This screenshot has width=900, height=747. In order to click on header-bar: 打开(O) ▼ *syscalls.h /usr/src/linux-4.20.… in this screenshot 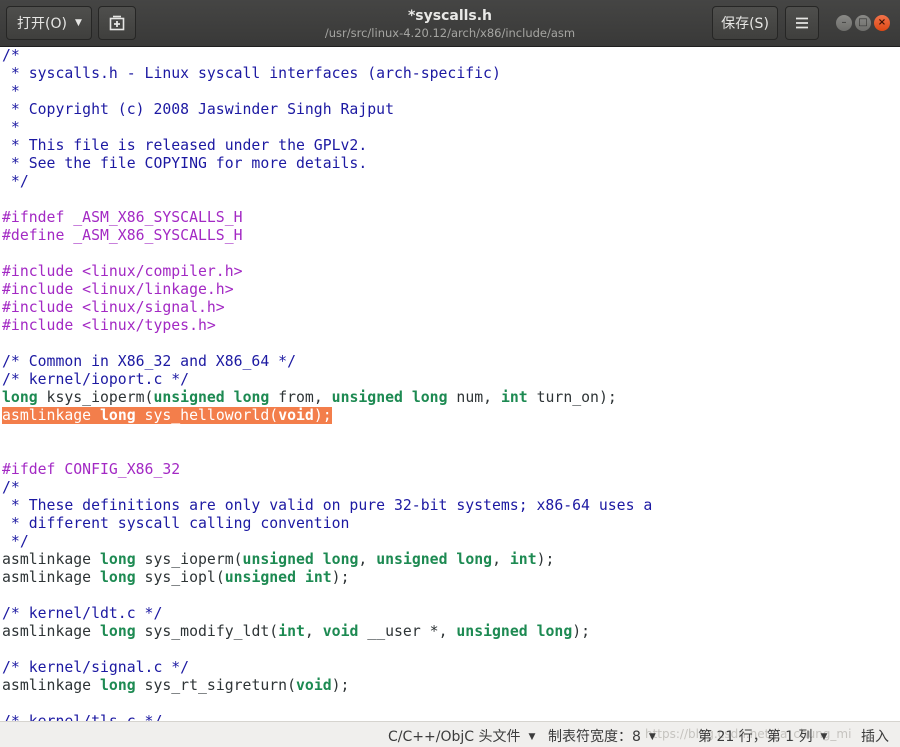, I will do `click(450, 23)`.